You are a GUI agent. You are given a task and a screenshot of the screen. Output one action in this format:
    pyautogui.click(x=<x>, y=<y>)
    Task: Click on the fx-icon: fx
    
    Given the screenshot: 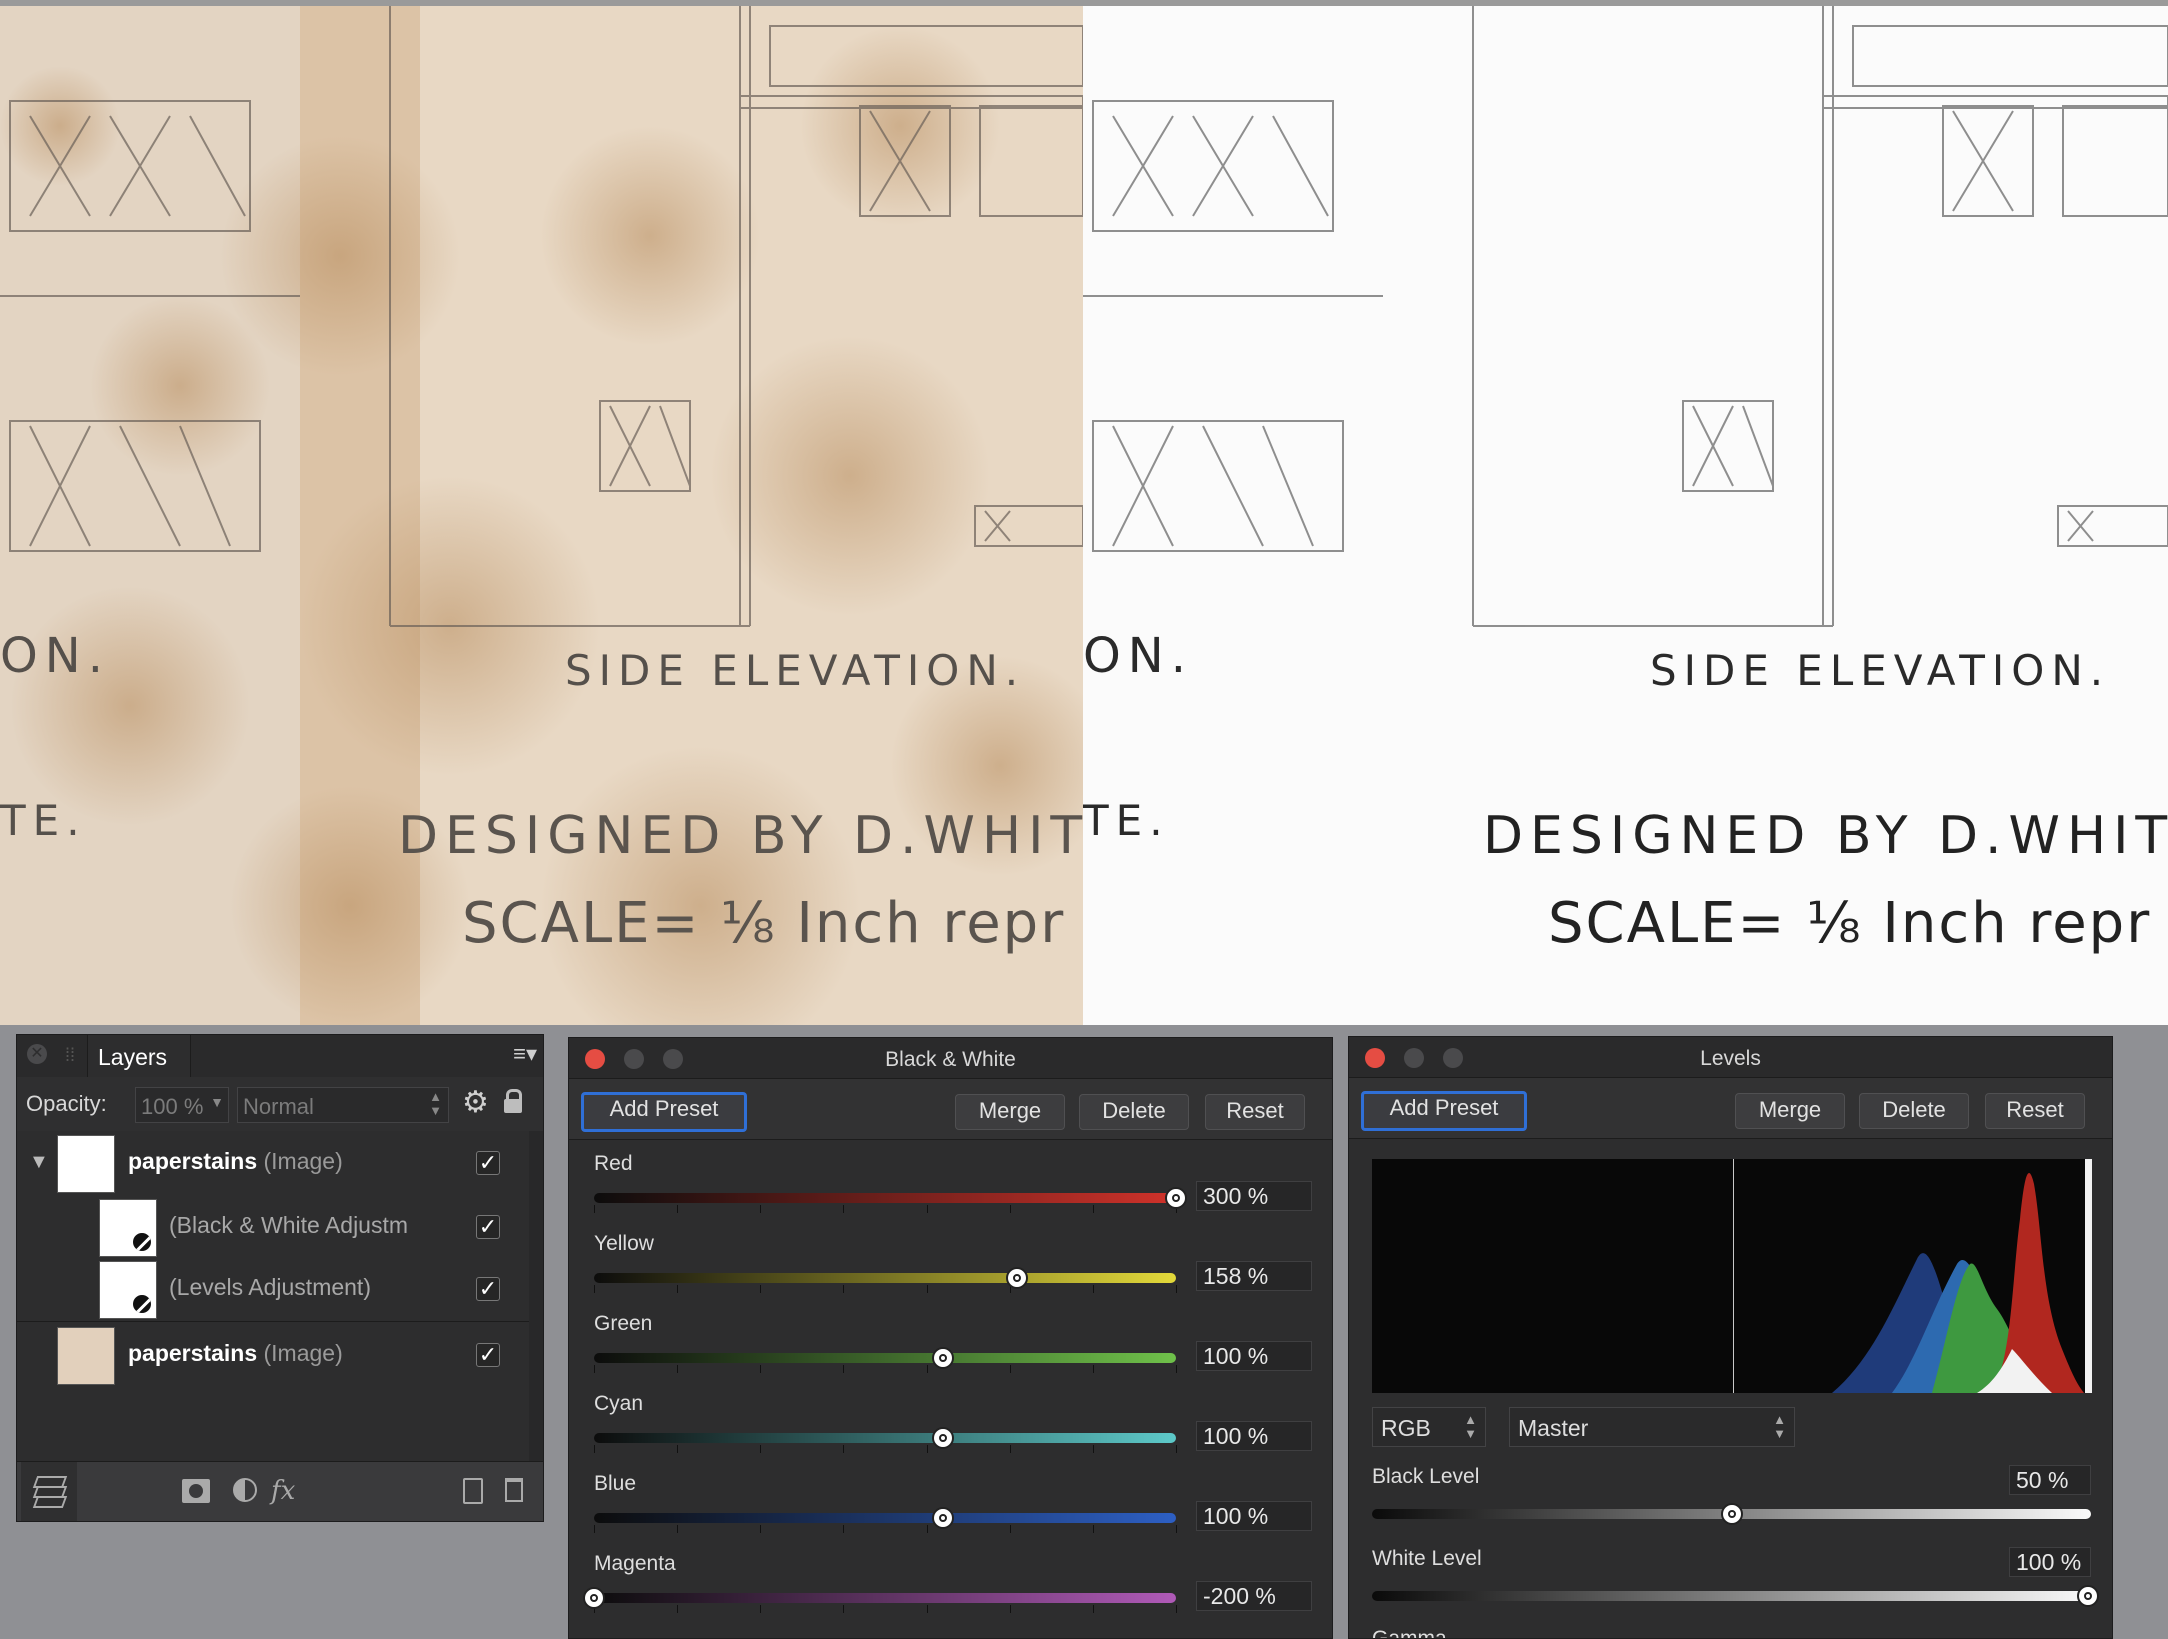 What is the action you would take?
    pyautogui.click(x=283, y=1491)
    